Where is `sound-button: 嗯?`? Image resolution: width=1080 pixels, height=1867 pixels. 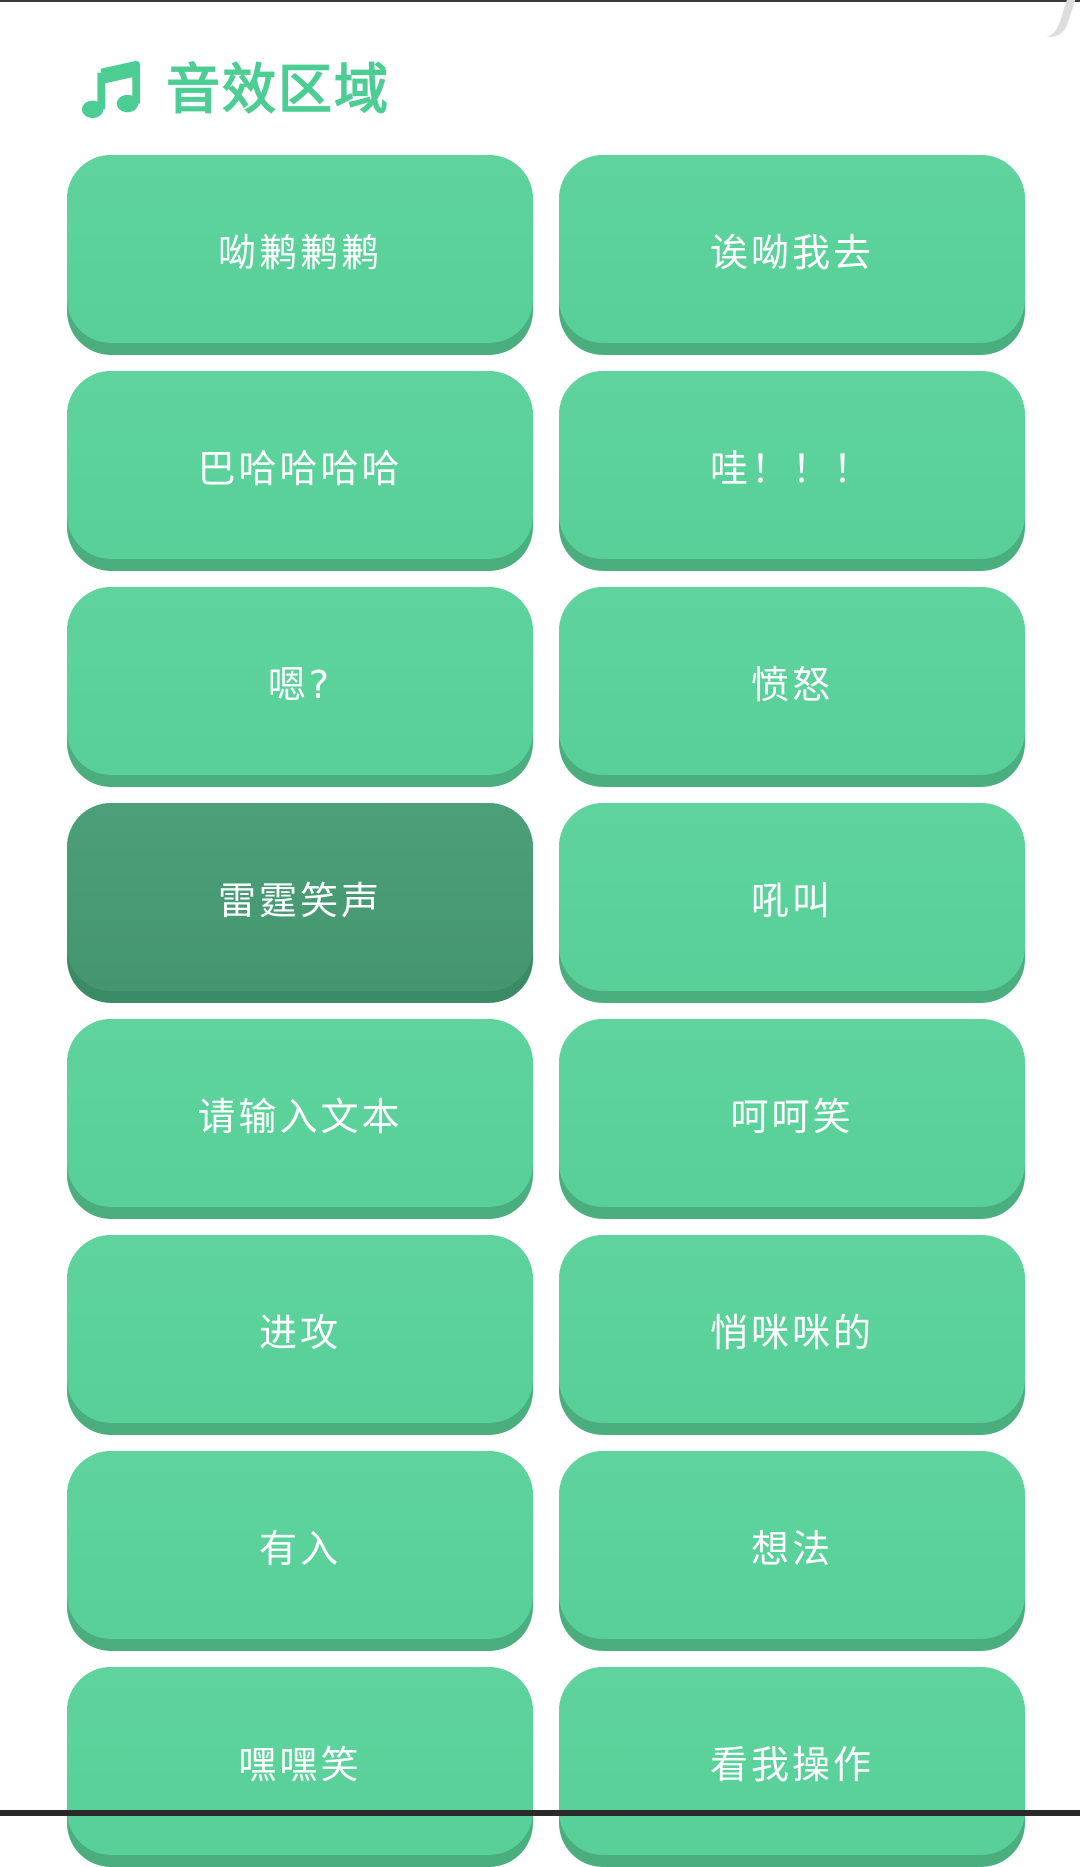
sound-button: 嗯? is located at coordinates (300, 687).